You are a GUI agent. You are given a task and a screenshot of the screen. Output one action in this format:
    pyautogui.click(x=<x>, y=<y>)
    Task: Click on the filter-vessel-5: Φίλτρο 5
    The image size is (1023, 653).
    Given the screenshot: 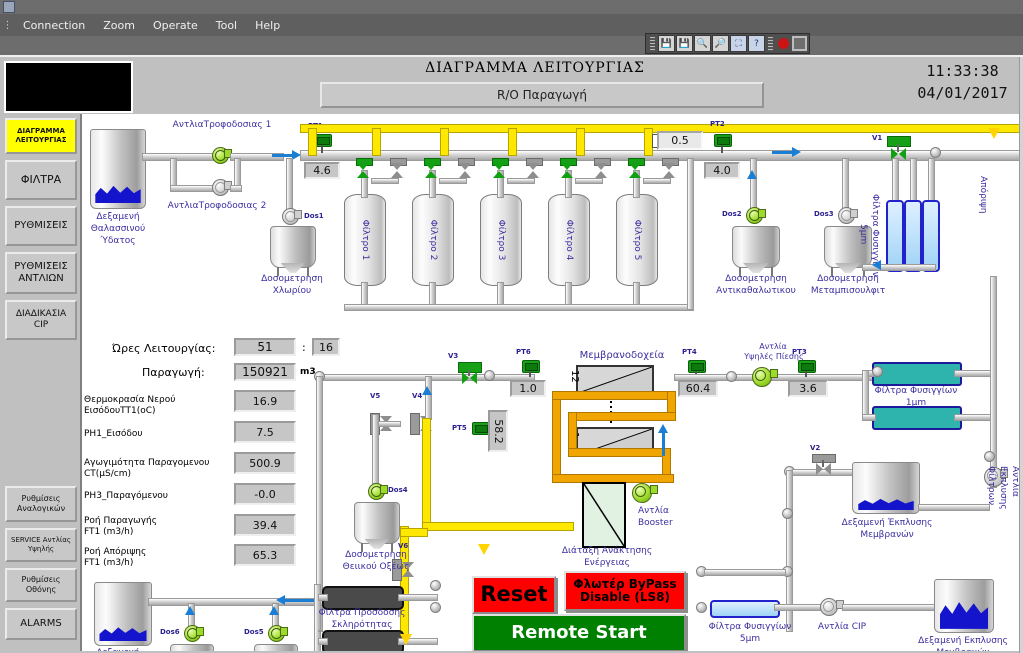 What is the action you would take?
    pyautogui.click(x=637, y=240)
    